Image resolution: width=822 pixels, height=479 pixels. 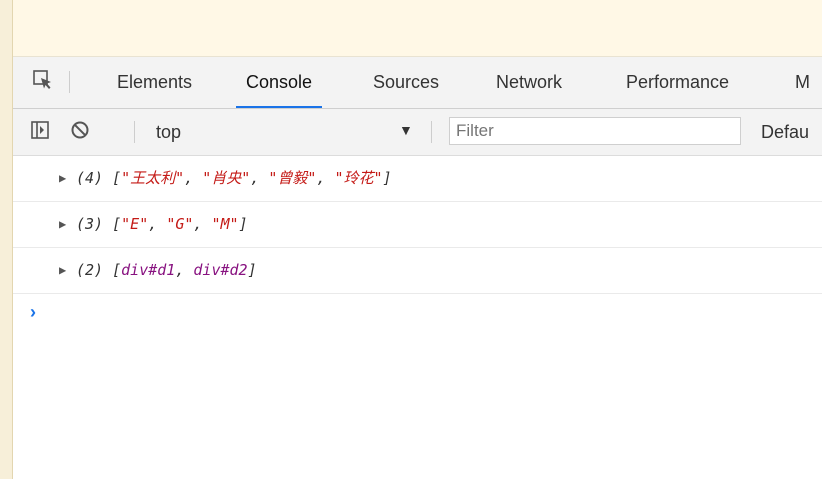 I want to click on array-length: (3), so click(x=90, y=224).